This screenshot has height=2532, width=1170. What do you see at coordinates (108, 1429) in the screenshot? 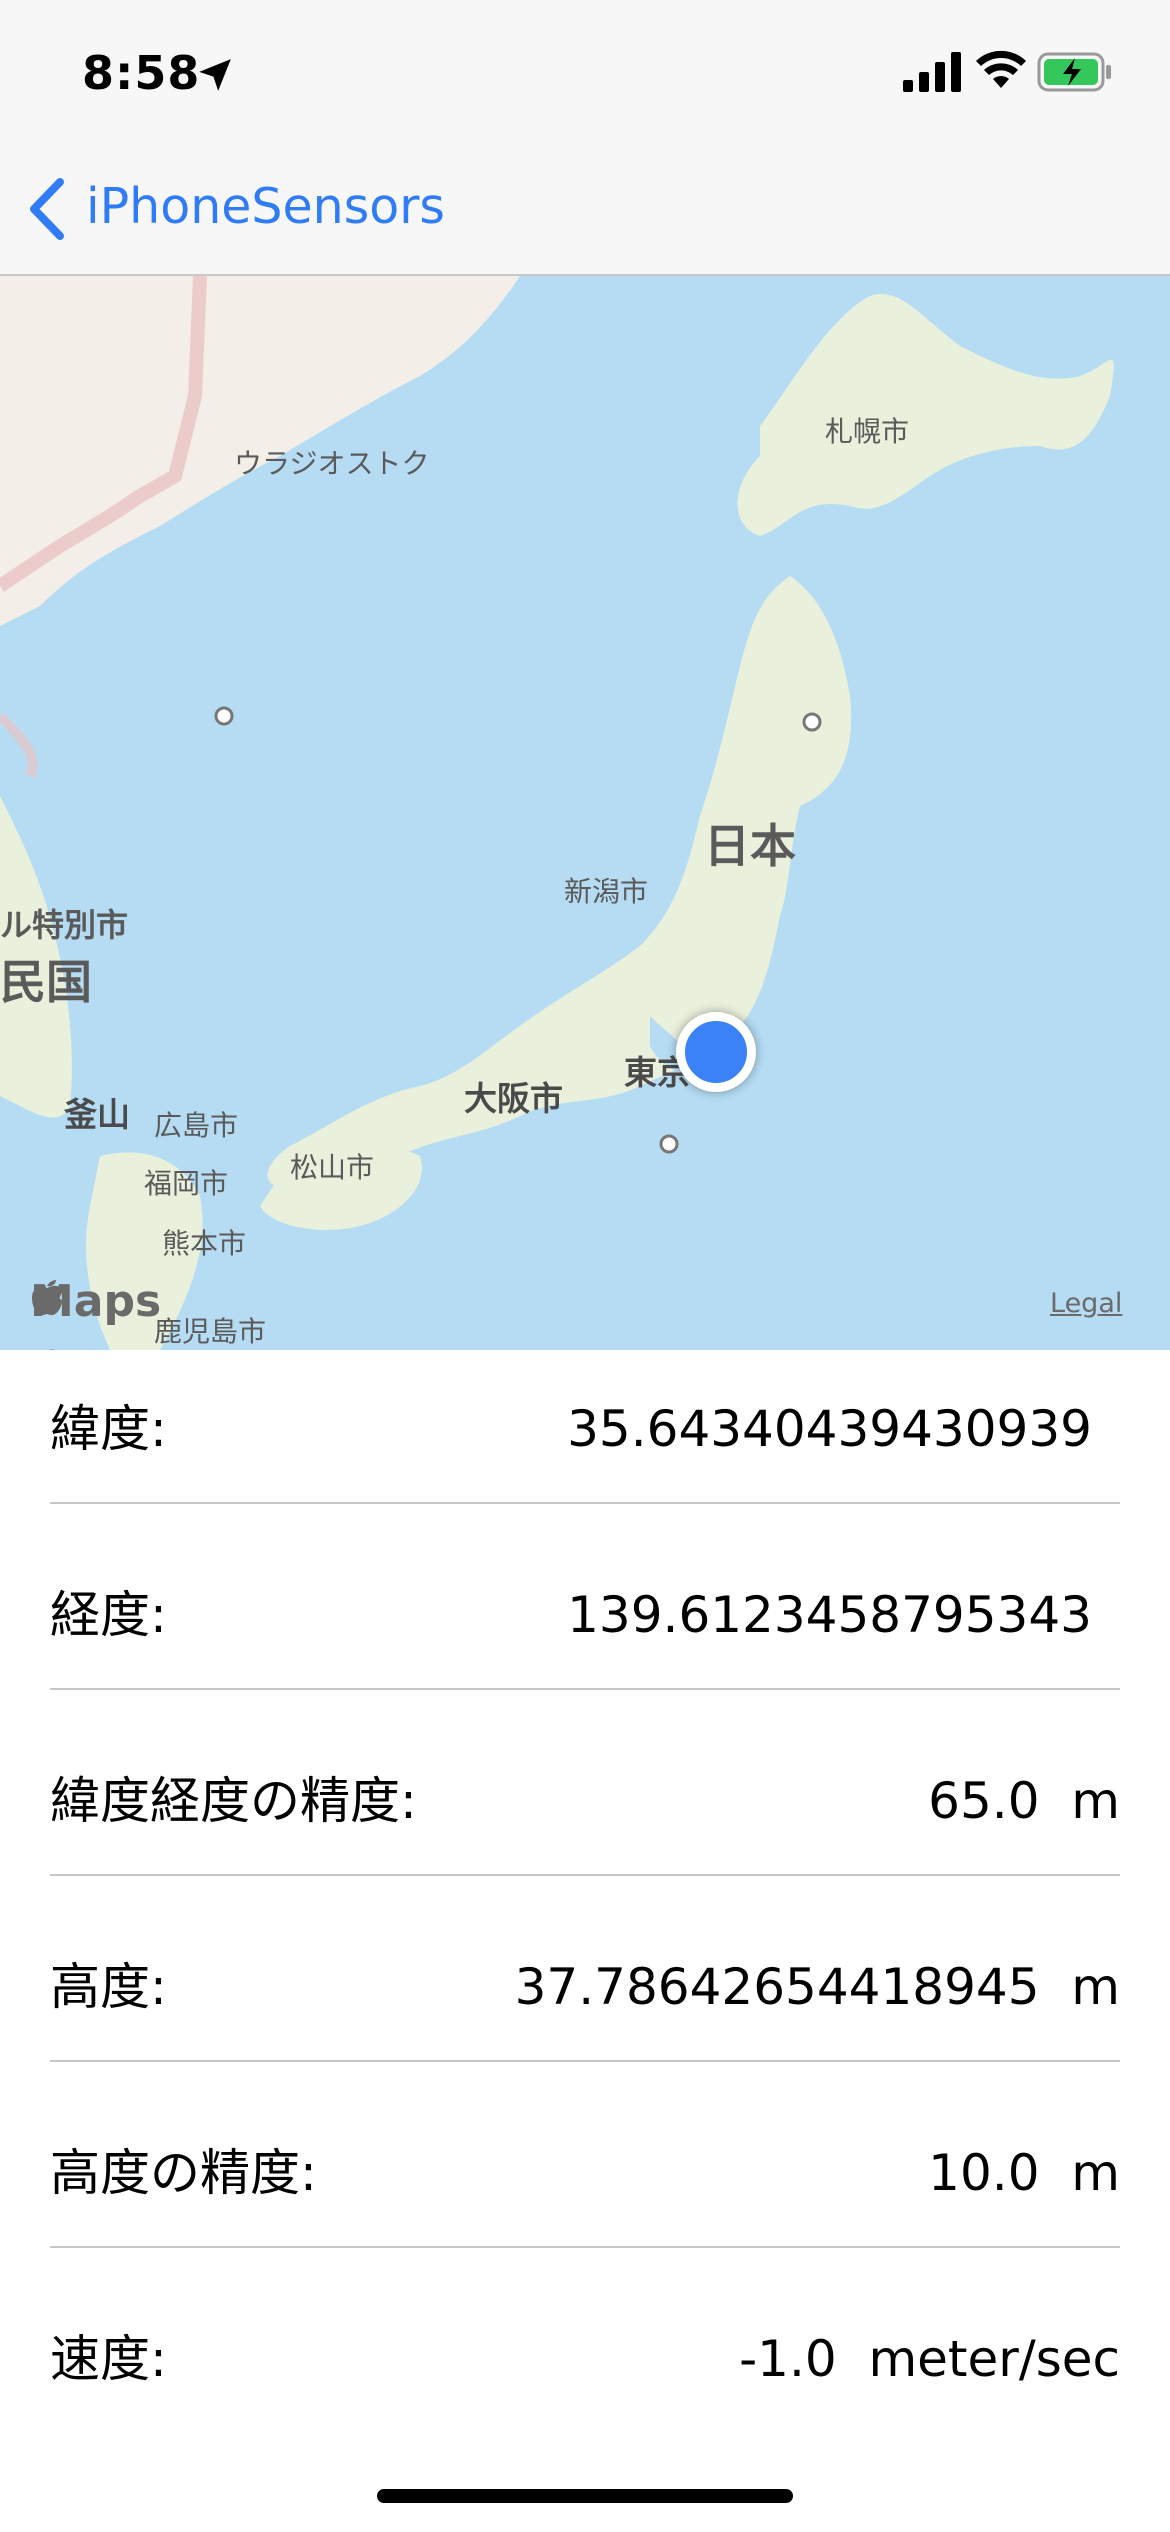
I see `latitude-label: 緯度:` at bounding box center [108, 1429].